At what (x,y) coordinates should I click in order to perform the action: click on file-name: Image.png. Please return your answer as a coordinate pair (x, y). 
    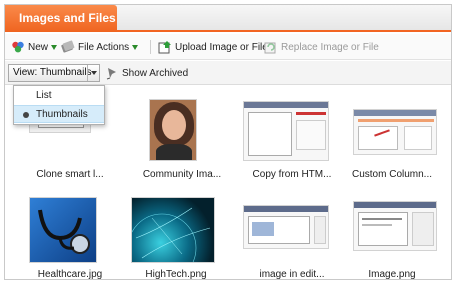
    Looking at the image, I should click on (392, 274).